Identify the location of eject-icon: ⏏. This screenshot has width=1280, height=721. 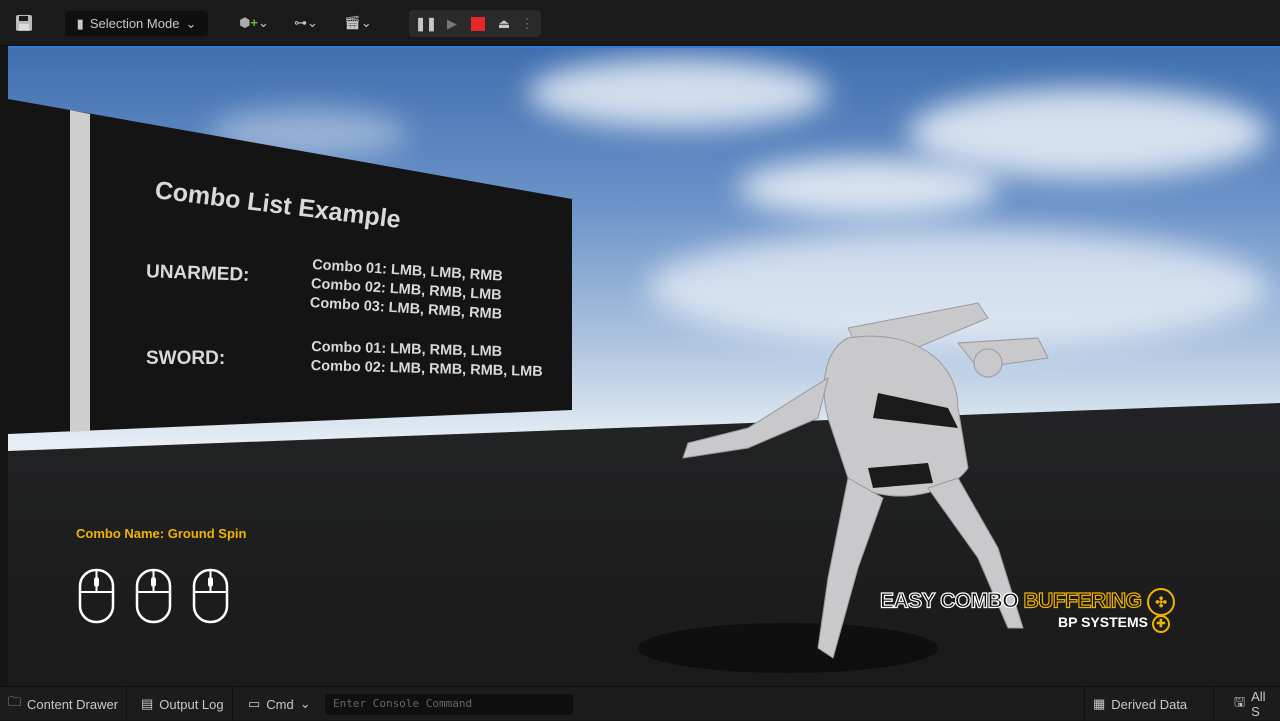
(504, 24).